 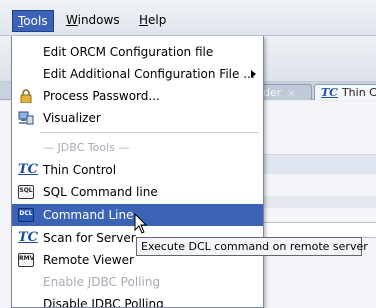 I want to click on mouse-pointer-icon, so click(x=141, y=223).